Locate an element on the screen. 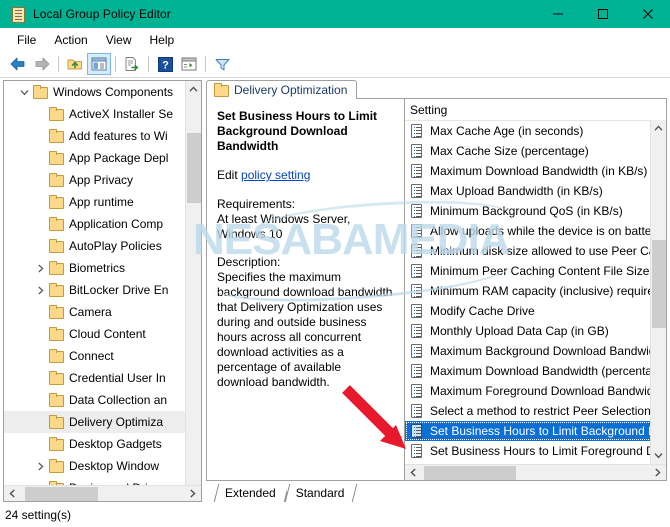 This screenshot has height=527, width=670. forward-arrow-icon is located at coordinates (42, 64).